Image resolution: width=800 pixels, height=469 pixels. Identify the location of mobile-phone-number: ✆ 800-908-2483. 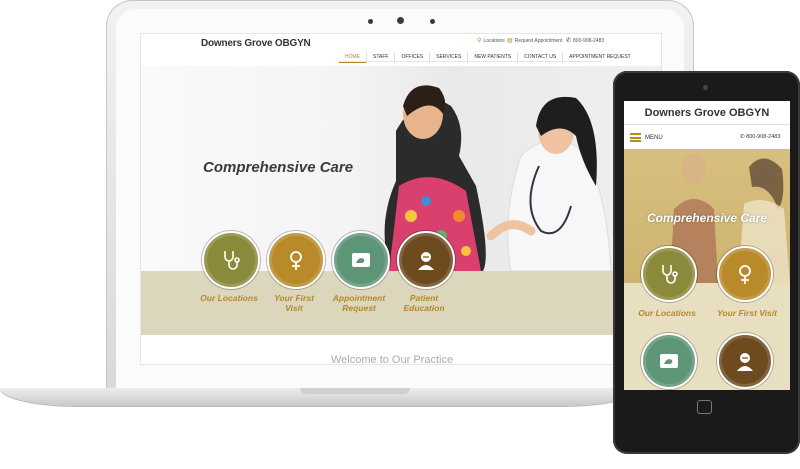
(760, 137).